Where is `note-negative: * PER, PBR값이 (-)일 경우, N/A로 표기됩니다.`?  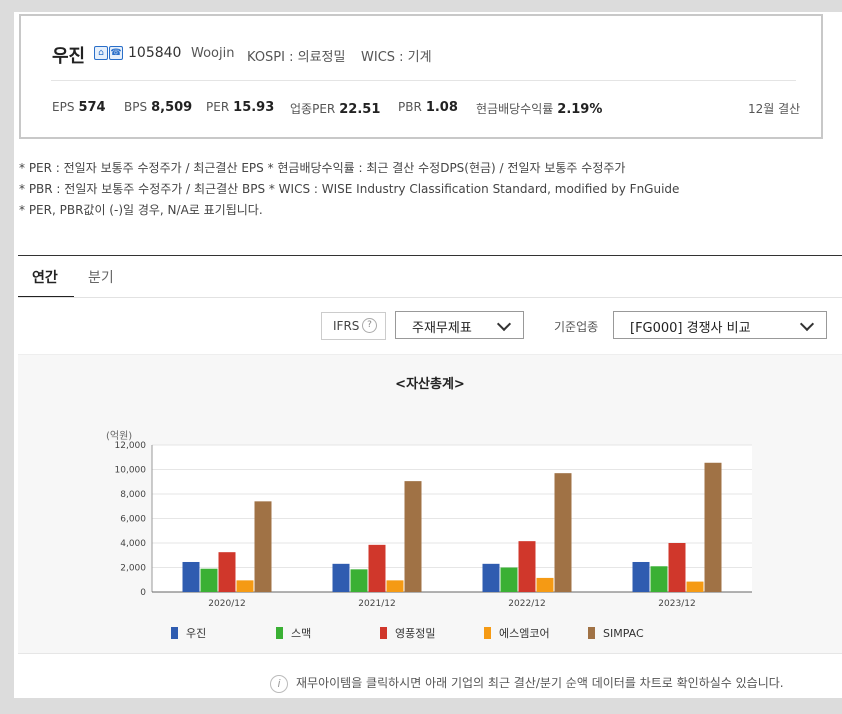
note-negative: * PER, PBR값이 (-)일 경우, N/A로 표기됩니다. is located at coordinates (141, 210).